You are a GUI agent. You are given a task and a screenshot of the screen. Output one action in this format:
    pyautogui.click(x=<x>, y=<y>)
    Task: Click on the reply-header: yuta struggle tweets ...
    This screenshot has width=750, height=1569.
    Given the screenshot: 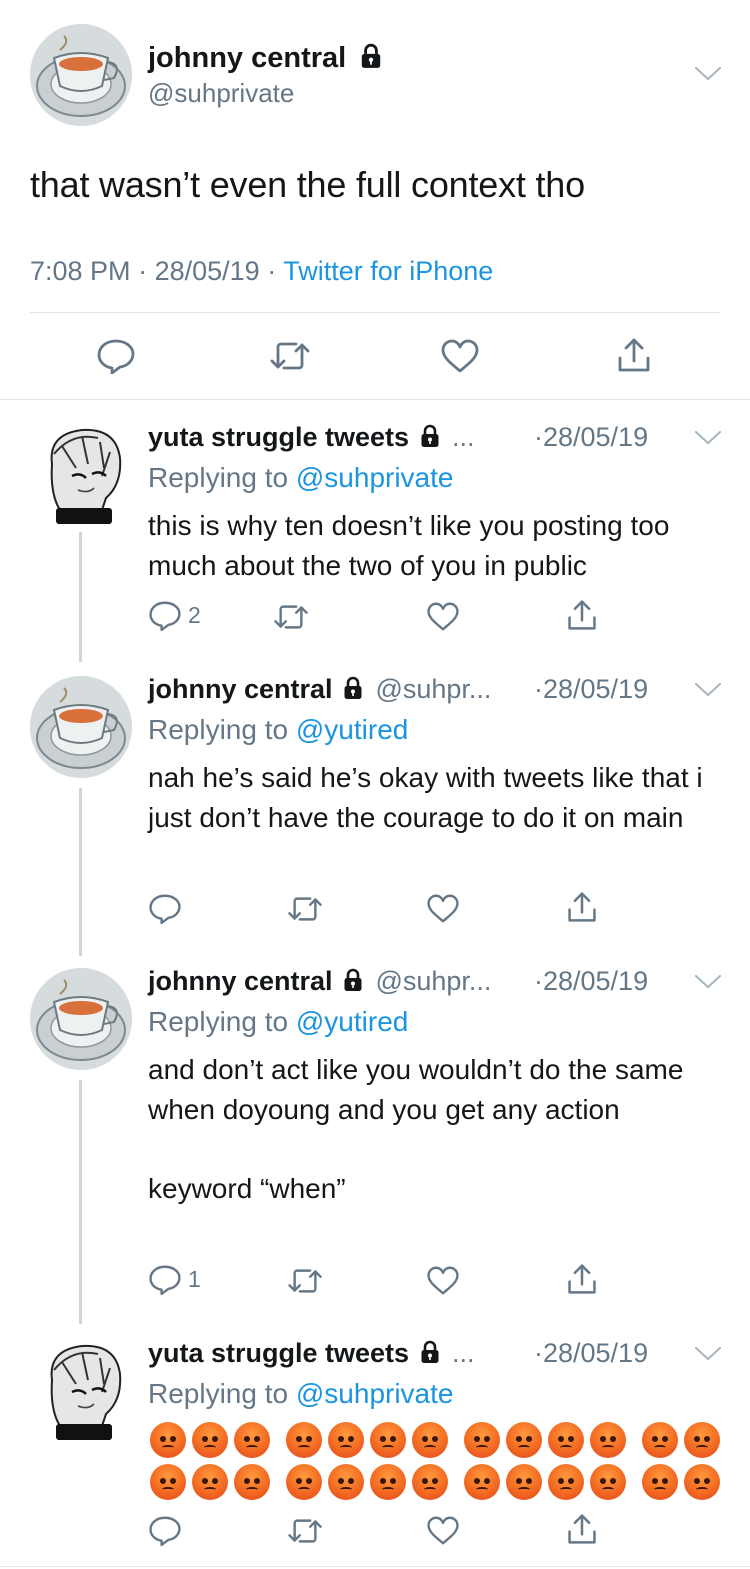 What is the action you would take?
    pyautogui.click(x=311, y=1353)
    